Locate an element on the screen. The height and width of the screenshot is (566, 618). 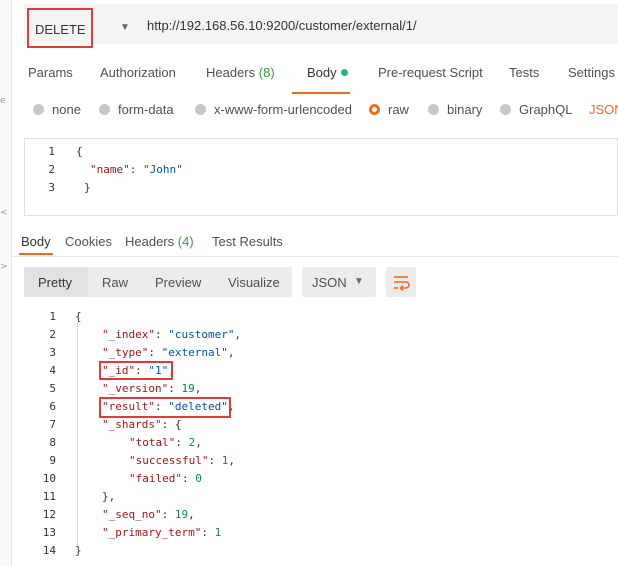
tab-body: Body is located at coordinates (327, 72).